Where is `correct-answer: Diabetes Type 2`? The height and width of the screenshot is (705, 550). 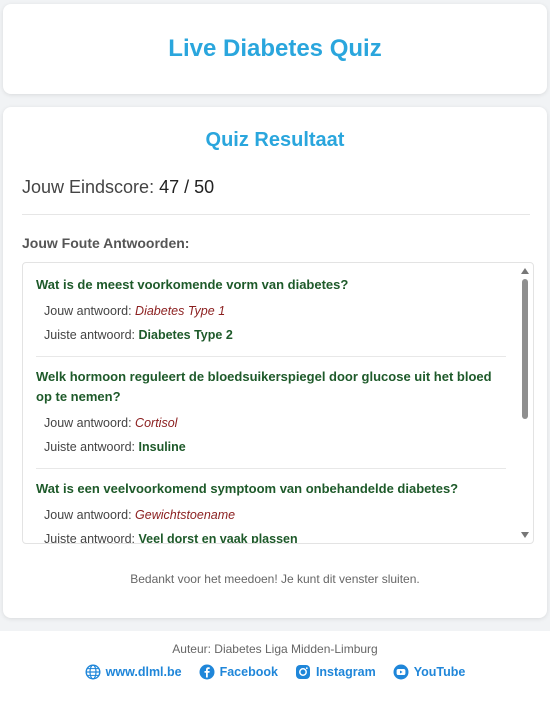
correct-answer: Diabetes Type 2 is located at coordinates (185, 335).